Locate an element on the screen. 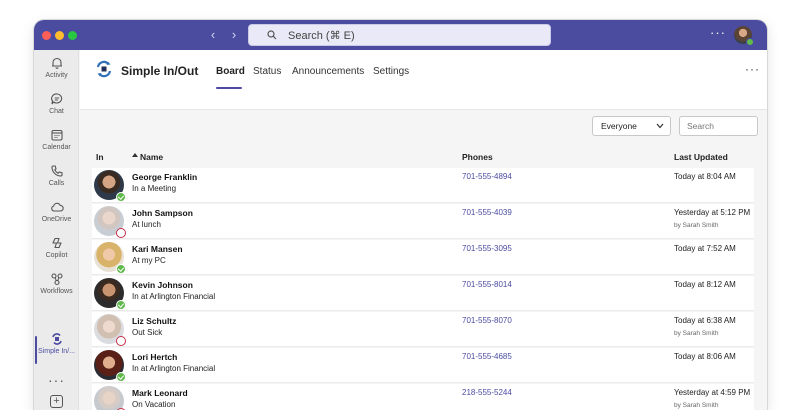 The width and height of the screenshot is (800, 410). board-search-input is located at coordinates (718, 126).